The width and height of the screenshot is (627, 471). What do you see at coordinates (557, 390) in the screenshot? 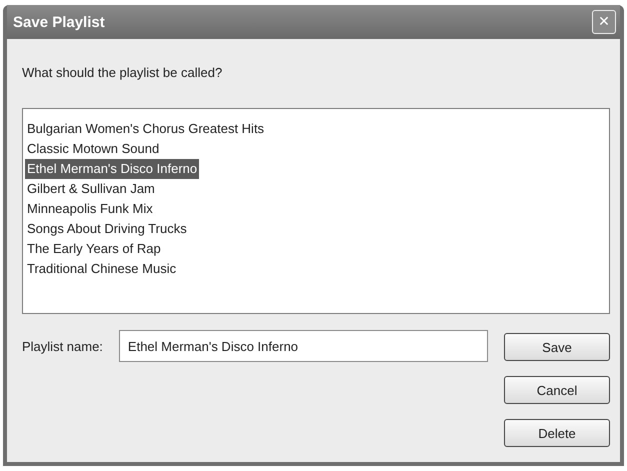
I see `dialog-button: Cancel` at bounding box center [557, 390].